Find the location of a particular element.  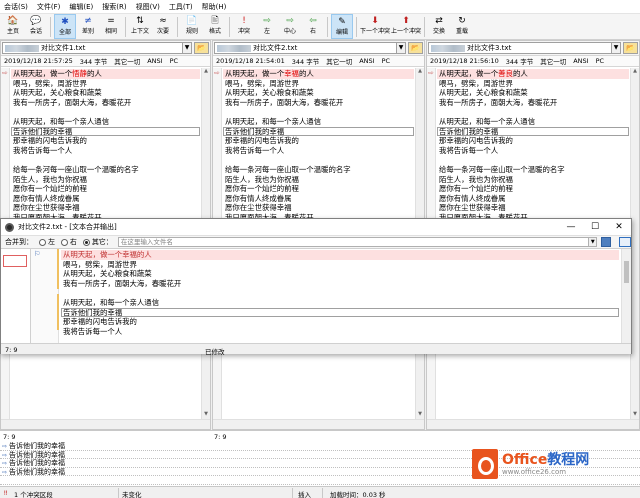

file-path-input: 对比文件1.txt is located at coordinates (92, 48).